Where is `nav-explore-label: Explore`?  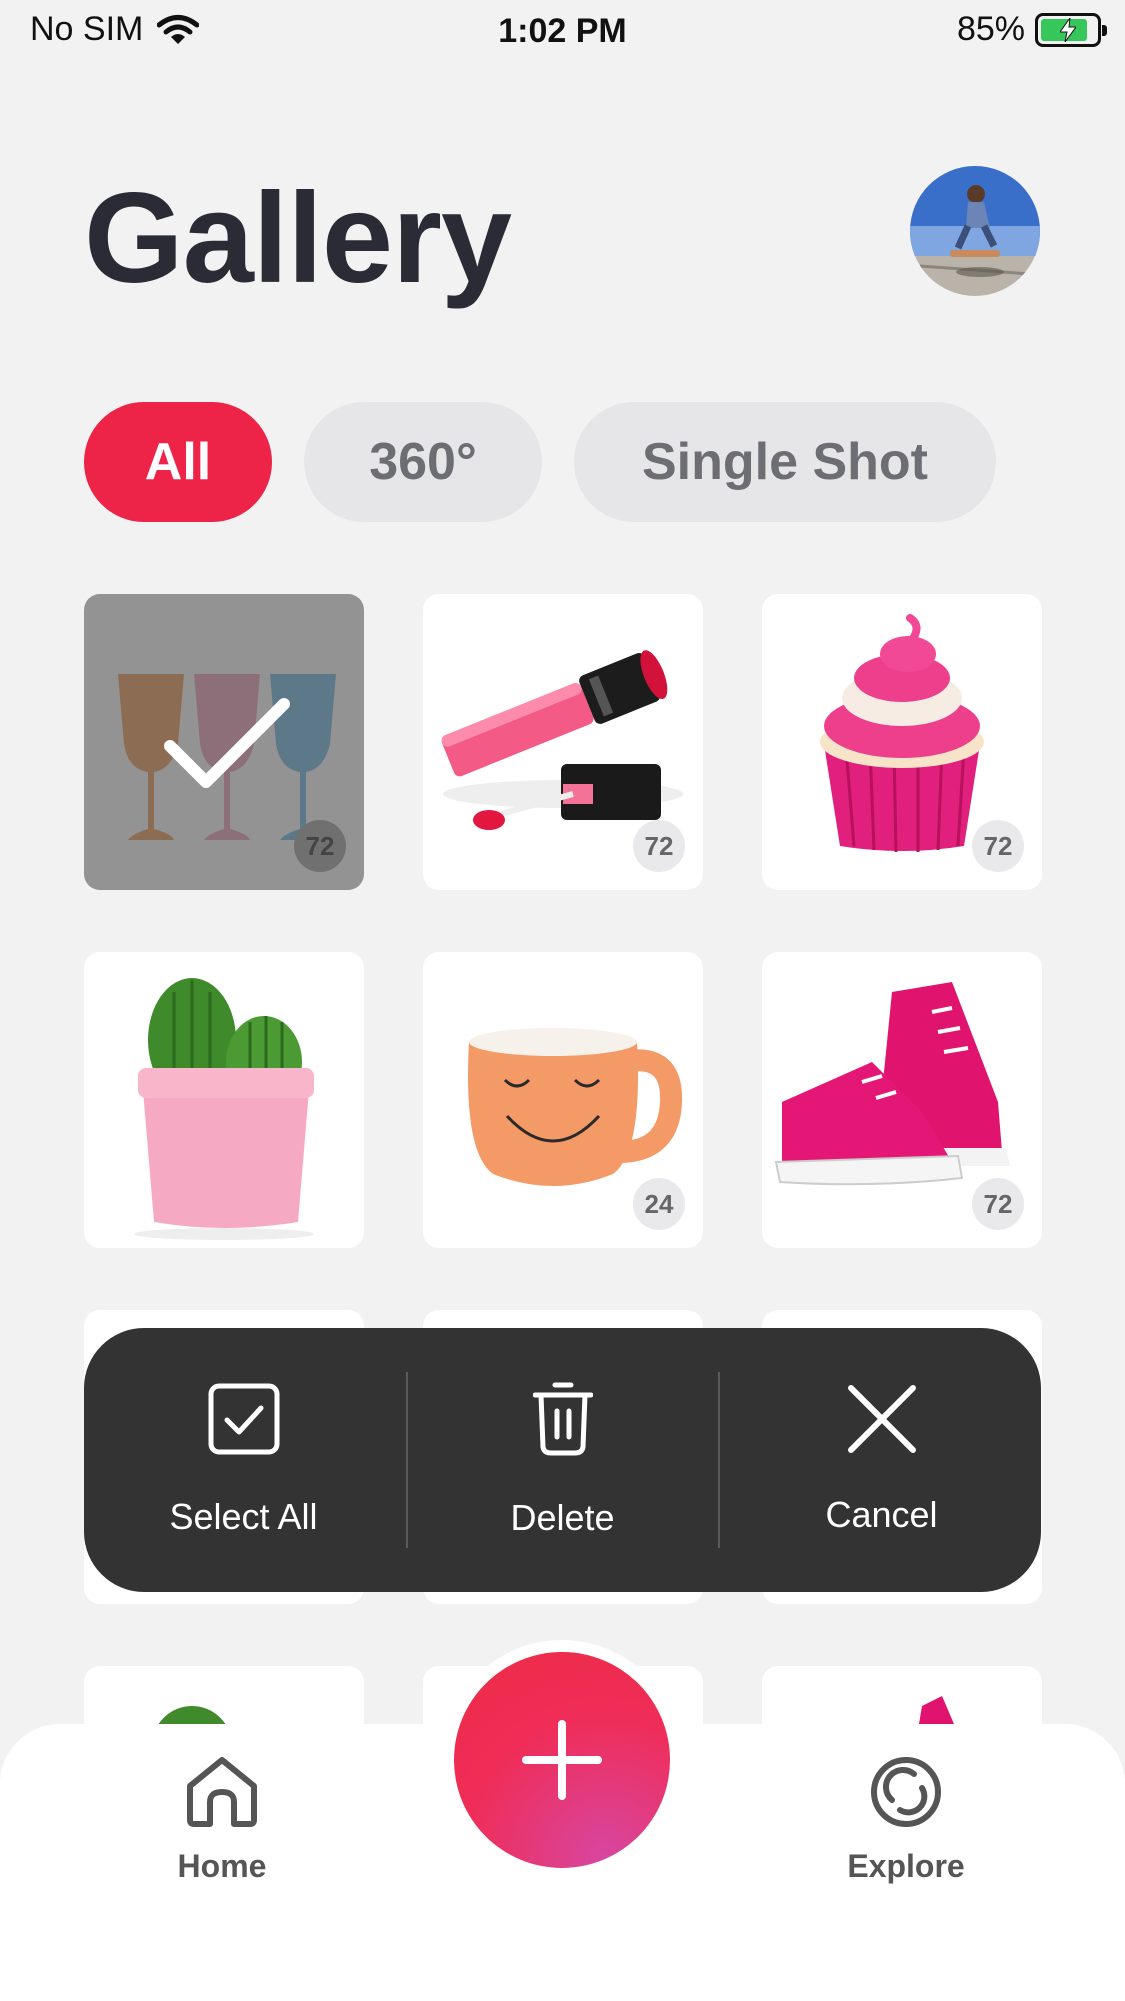 nav-explore-label: Explore is located at coordinates (906, 1866).